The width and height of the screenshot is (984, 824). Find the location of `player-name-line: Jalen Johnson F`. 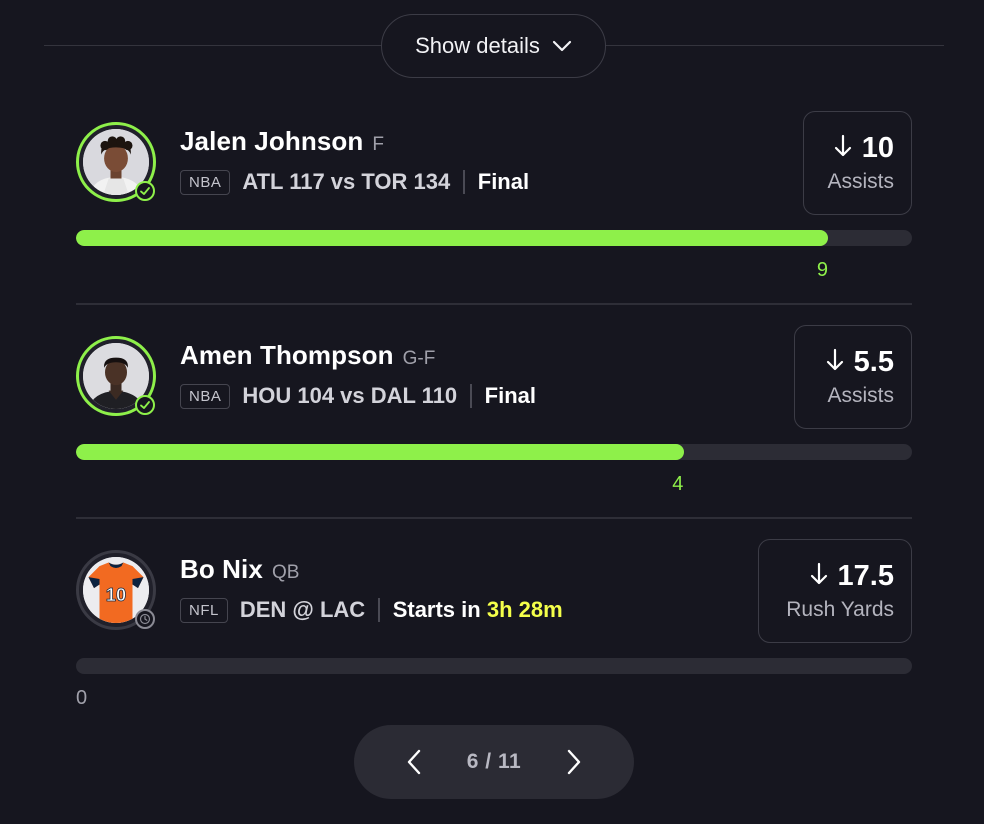

player-name-line: Jalen Johnson F is located at coordinates (282, 141).